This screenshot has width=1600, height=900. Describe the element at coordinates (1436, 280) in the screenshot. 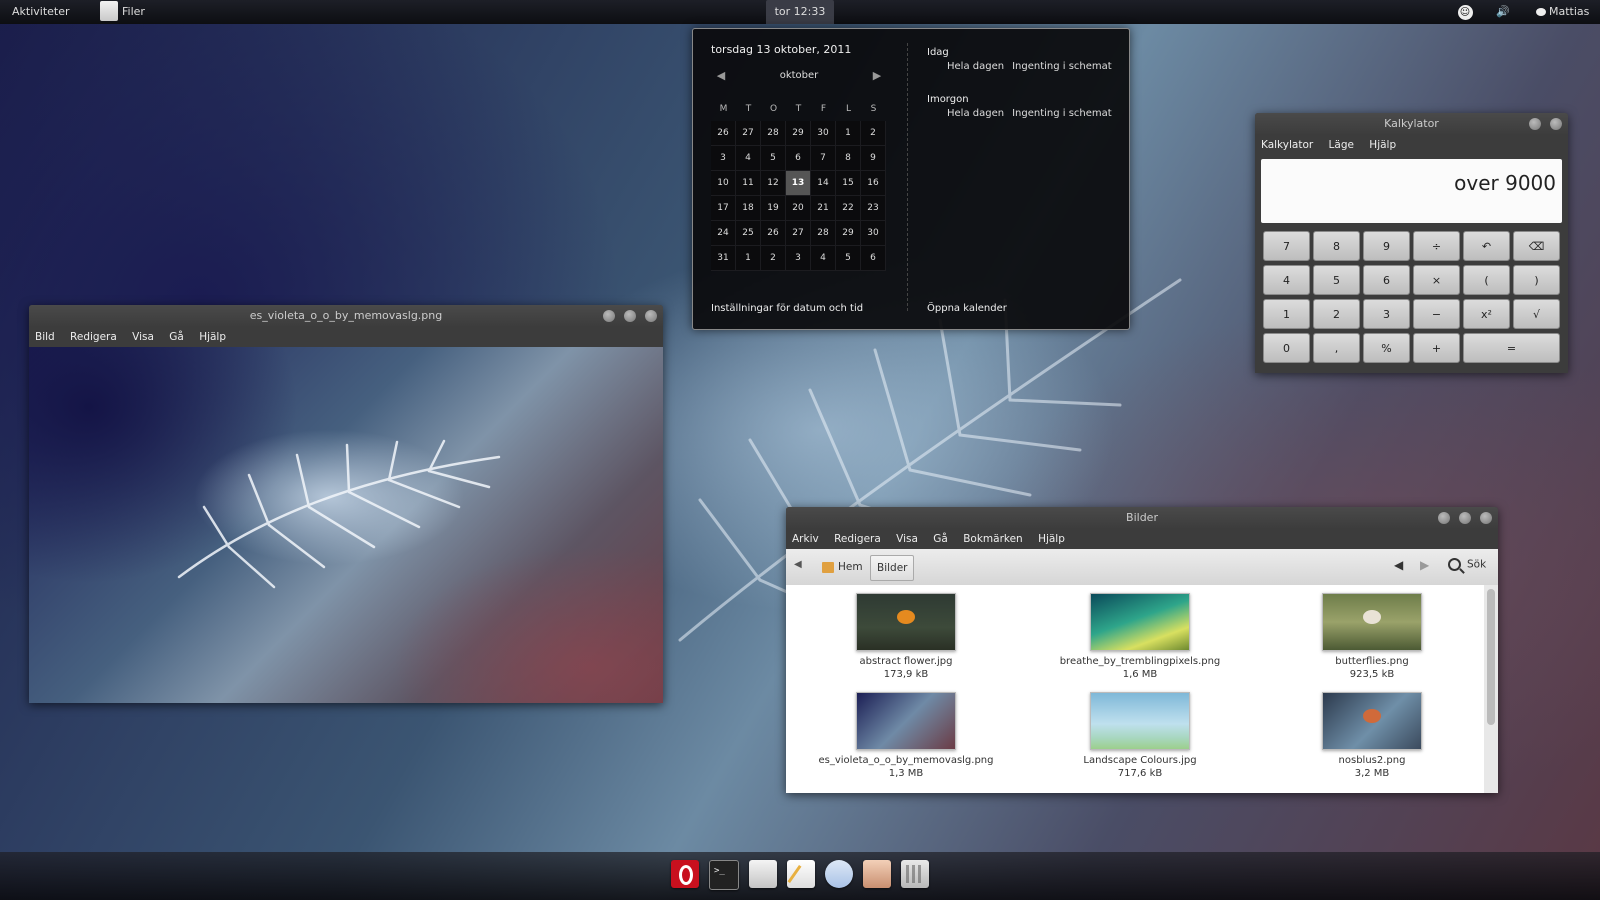

I see `multiply-button: ×` at that location.